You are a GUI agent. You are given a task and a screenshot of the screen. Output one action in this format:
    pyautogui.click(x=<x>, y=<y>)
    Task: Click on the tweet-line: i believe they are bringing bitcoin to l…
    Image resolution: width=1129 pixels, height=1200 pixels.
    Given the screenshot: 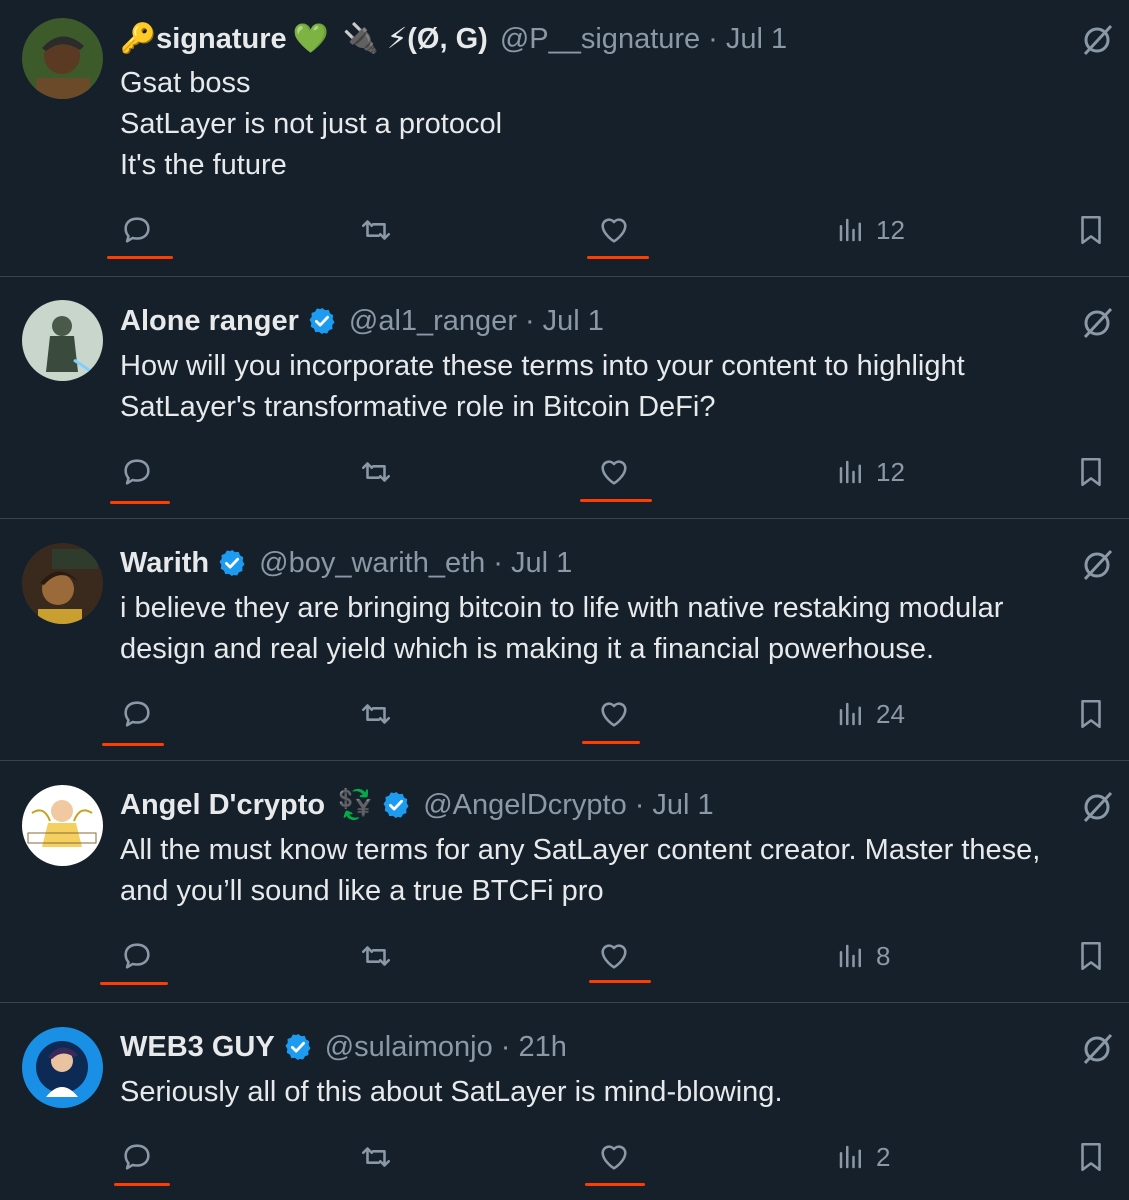 What is the action you would take?
    pyautogui.click(x=562, y=608)
    